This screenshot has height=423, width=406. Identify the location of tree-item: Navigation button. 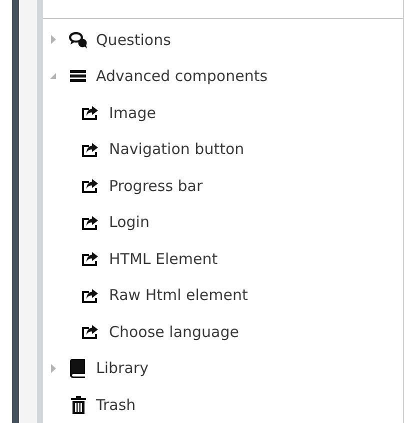
(176, 149).